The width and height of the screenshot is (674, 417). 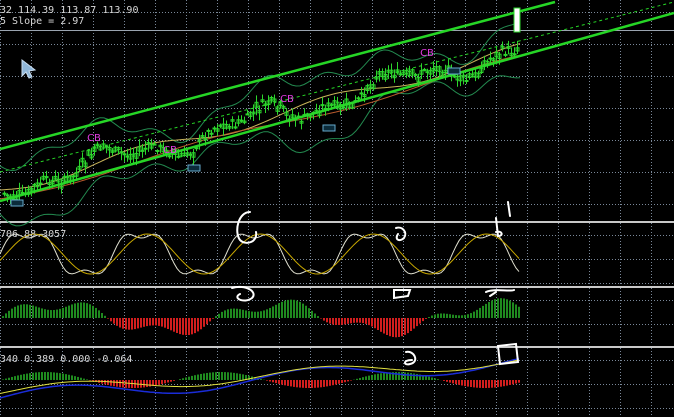 I want to click on hand-drawn-mark, so click(x=243, y=294).